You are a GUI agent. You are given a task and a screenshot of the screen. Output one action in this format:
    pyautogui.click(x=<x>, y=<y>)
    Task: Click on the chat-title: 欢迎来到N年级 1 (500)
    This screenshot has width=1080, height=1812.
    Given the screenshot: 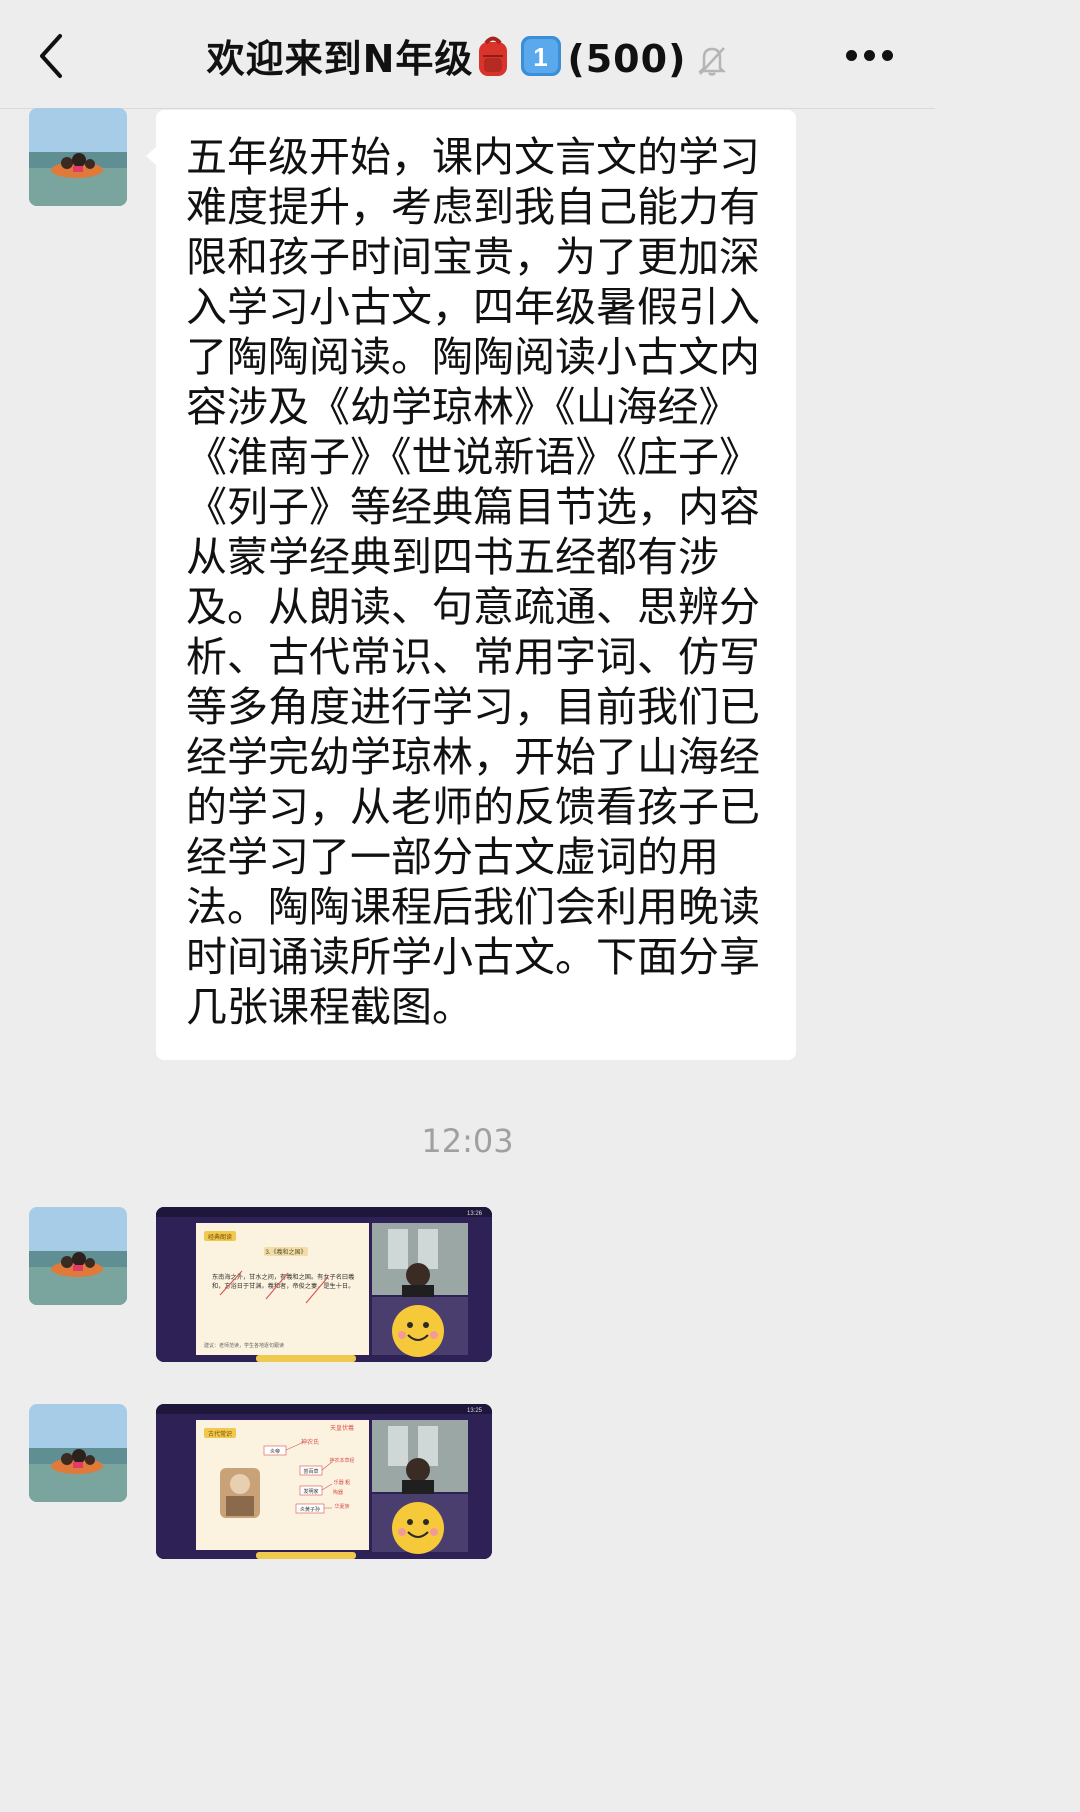 What is the action you would take?
    pyautogui.click(x=467, y=57)
    